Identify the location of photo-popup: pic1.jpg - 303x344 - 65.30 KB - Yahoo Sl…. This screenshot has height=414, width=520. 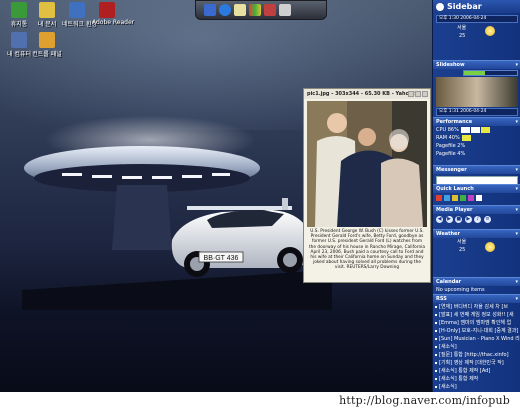
(367, 185).